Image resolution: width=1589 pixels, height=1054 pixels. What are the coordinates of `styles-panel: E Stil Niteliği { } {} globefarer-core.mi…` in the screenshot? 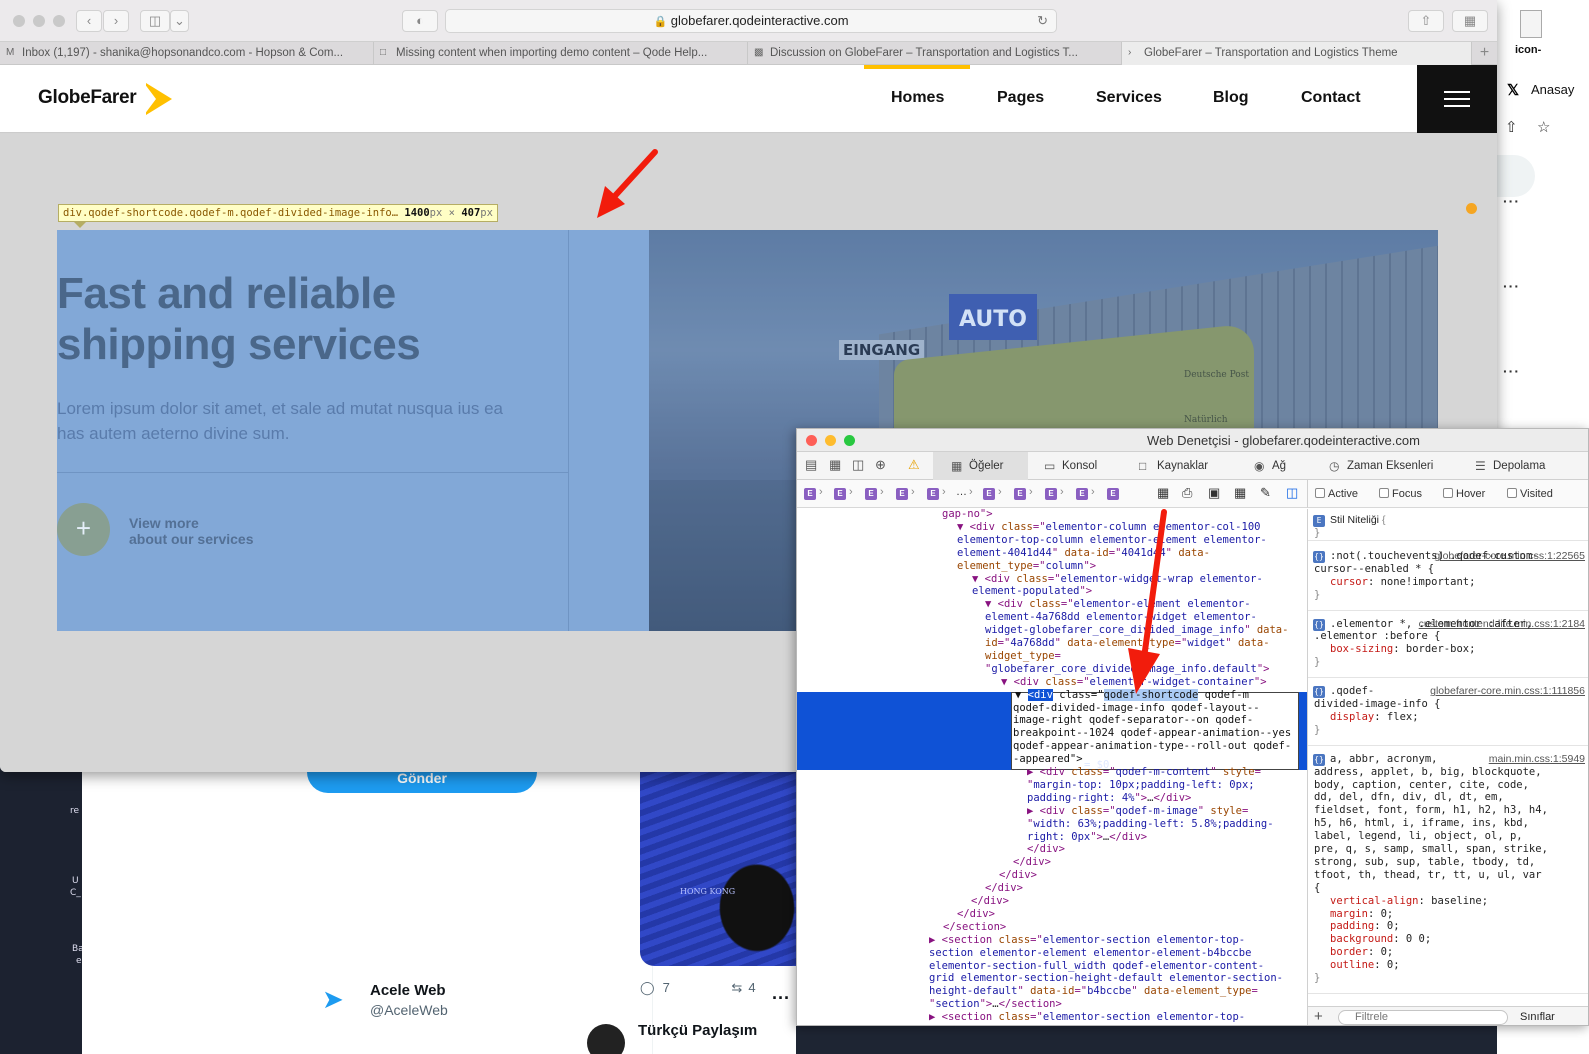 It's located at (1447, 758).